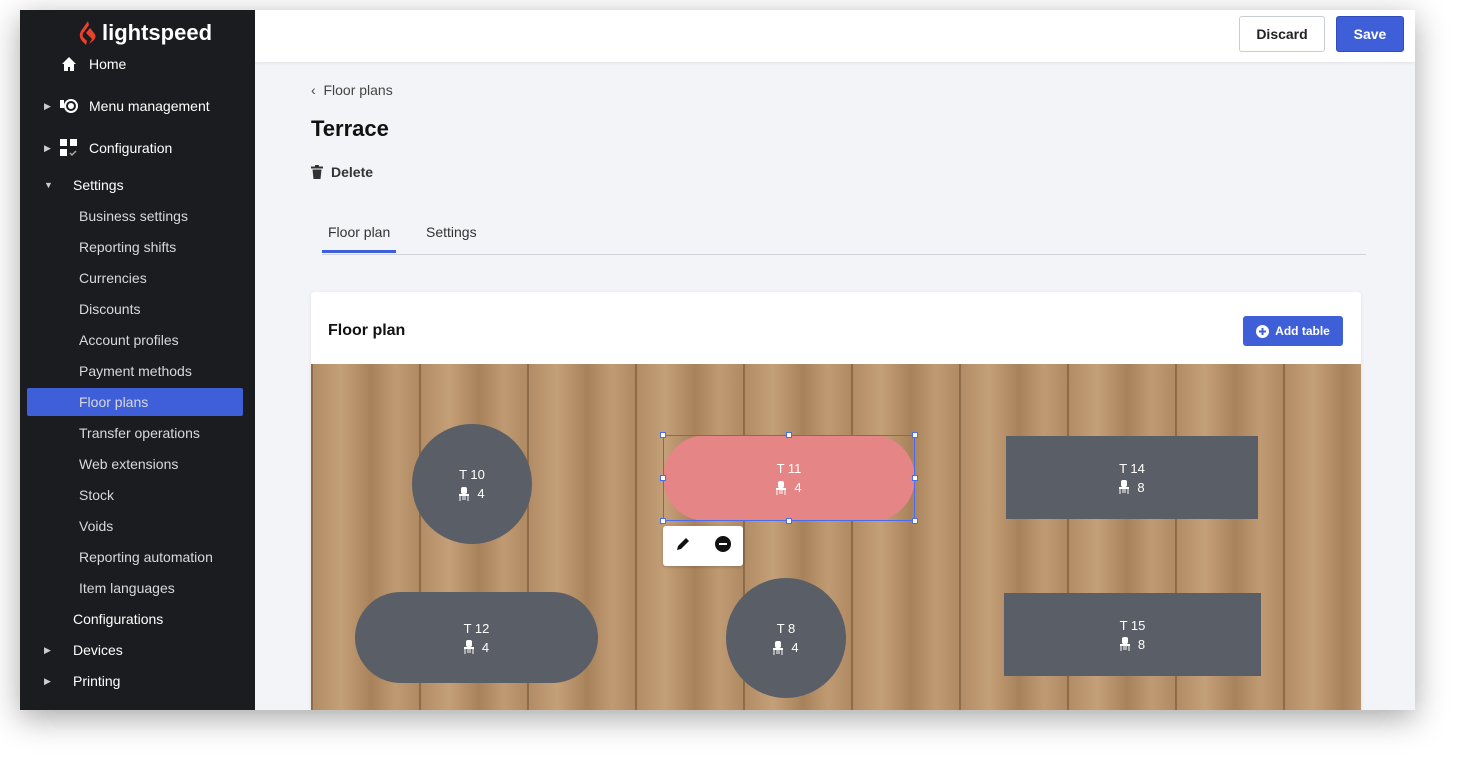 Image resolution: width=1465 pixels, height=770 pixels. What do you see at coordinates (1282, 34) in the screenshot?
I see `discard-button: Discard` at bounding box center [1282, 34].